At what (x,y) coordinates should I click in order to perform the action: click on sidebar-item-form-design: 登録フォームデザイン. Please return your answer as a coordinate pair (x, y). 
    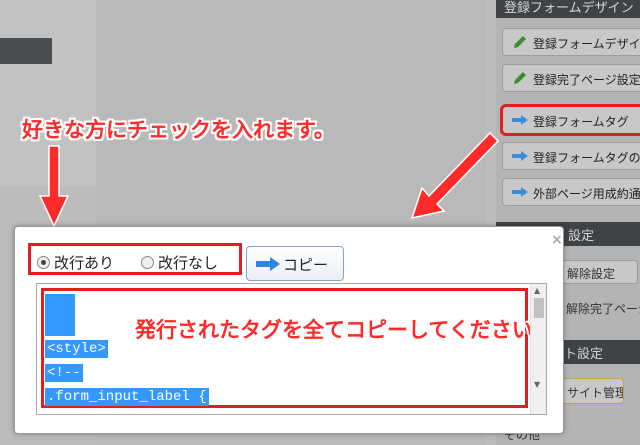
    Looking at the image, I should click on (571, 42).